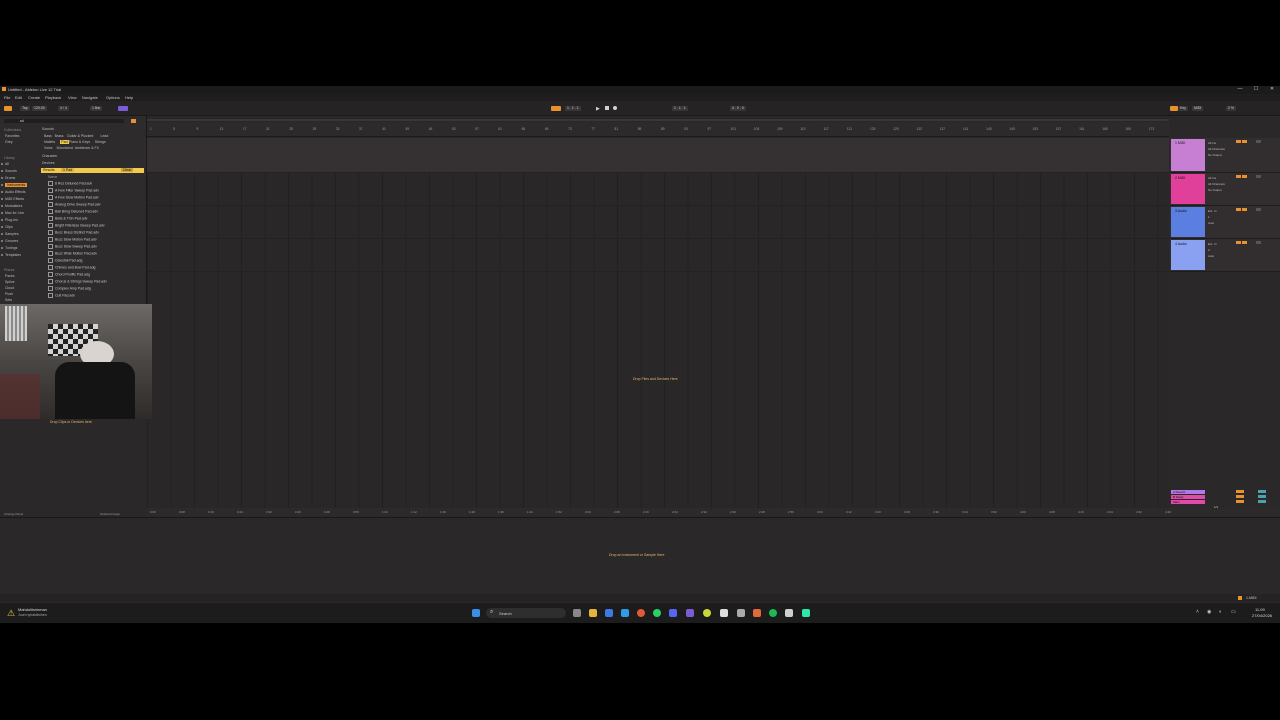 The width and height of the screenshot is (1280, 720). I want to click on app-icon-white, so click(724, 613).